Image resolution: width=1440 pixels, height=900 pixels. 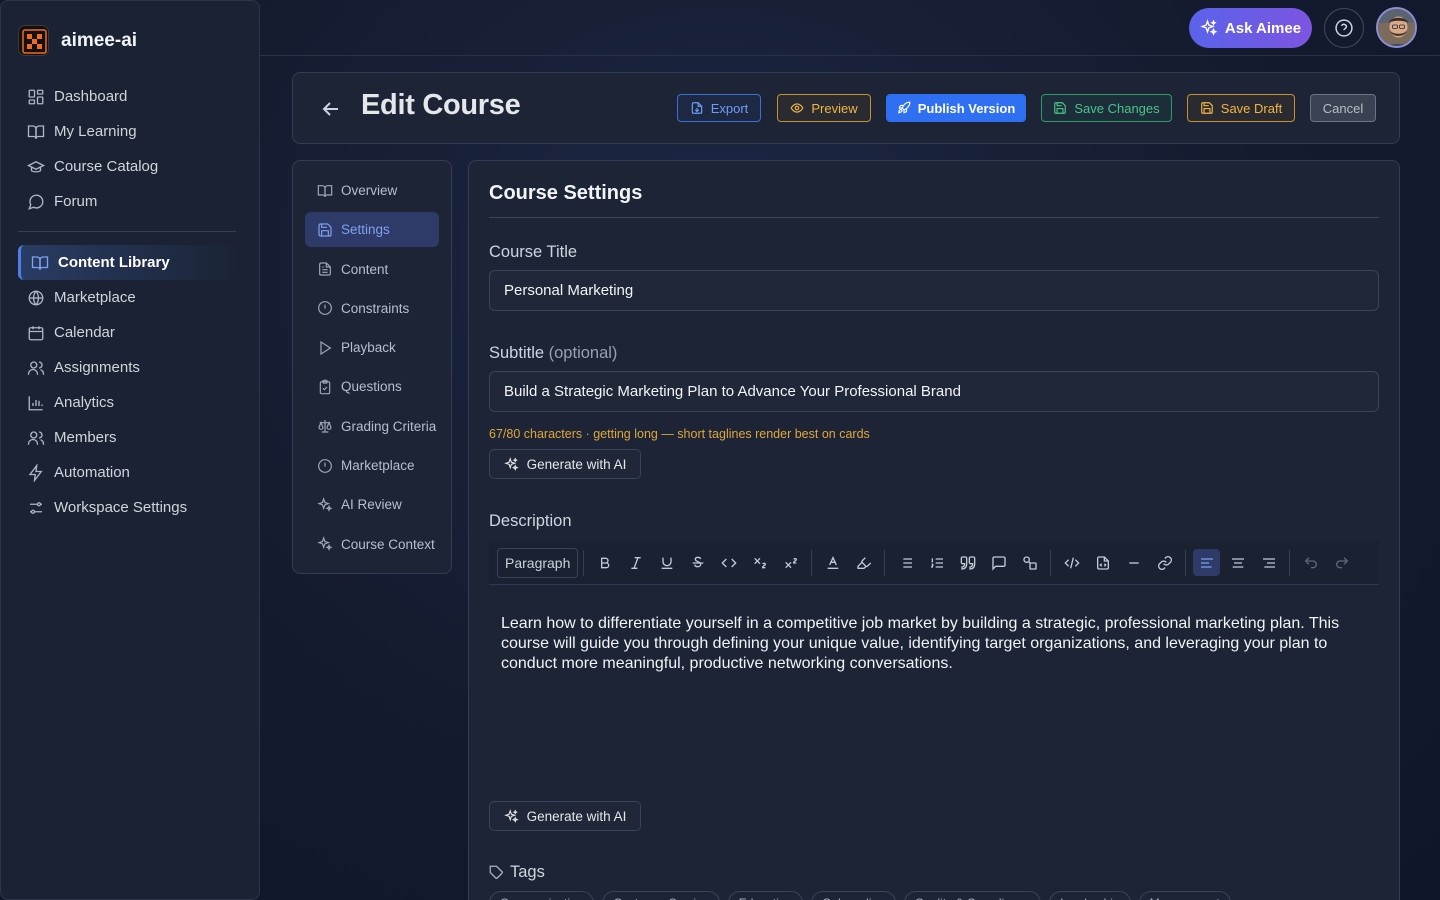 I want to click on link-icon, so click(x=1164, y=562).